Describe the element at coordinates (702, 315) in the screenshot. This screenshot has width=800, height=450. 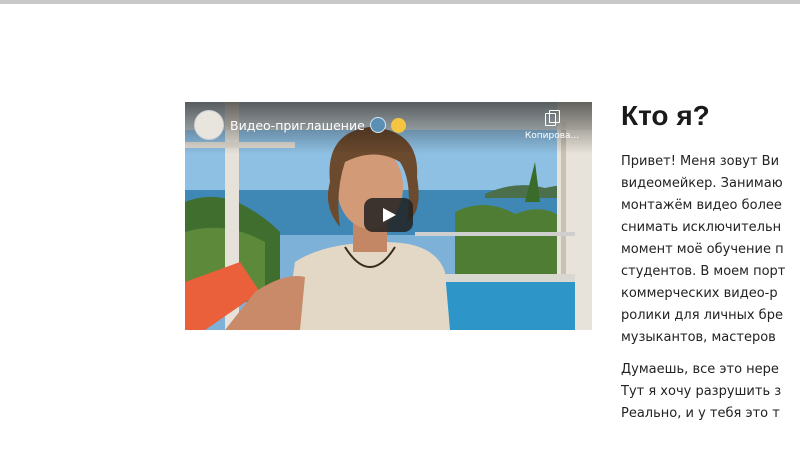
I see `text-line: ролики для личных бре` at that location.